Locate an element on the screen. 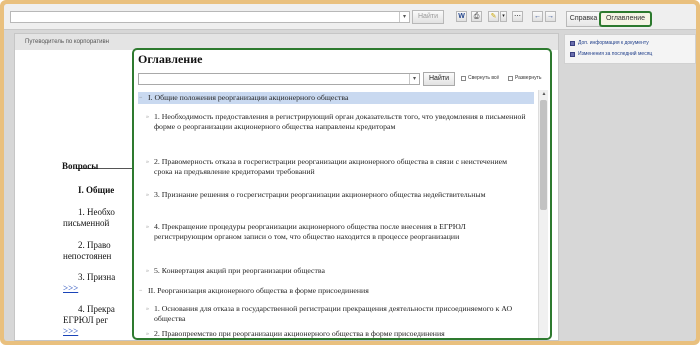  doc-text: письменной is located at coordinates (86, 223).